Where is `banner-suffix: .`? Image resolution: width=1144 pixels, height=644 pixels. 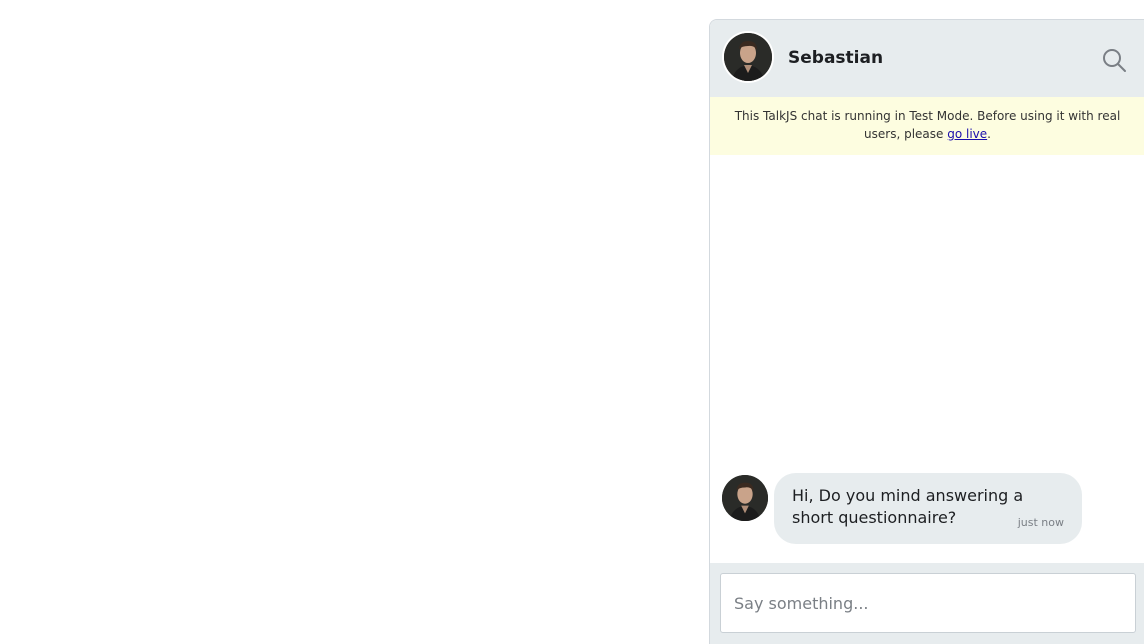 banner-suffix: . is located at coordinates (989, 134).